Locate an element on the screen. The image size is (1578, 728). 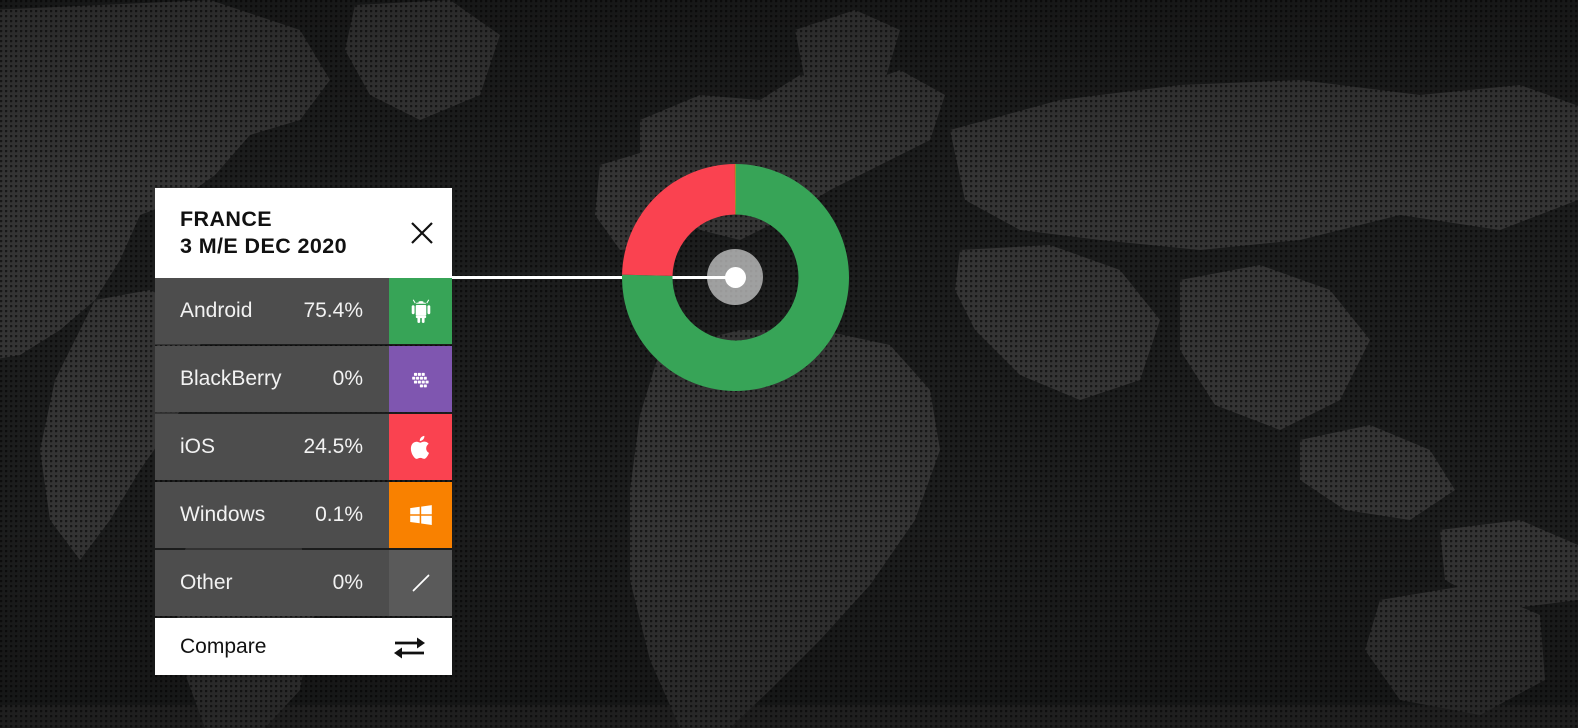
apple-icon is located at coordinates (419, 447).